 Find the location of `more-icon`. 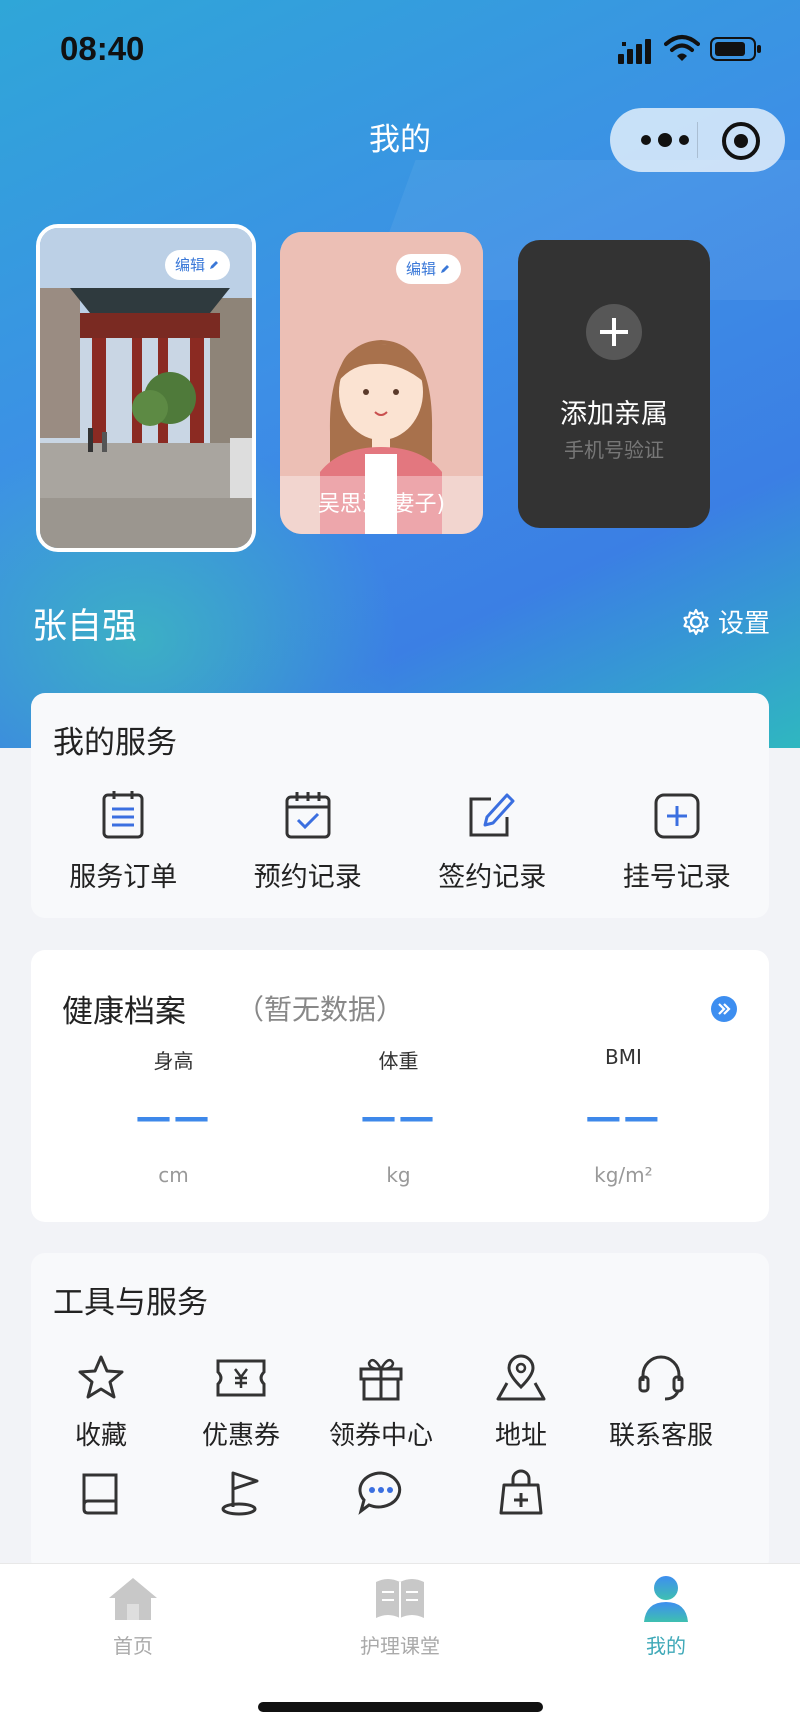

more-icon is located at coordinates (665, 140).